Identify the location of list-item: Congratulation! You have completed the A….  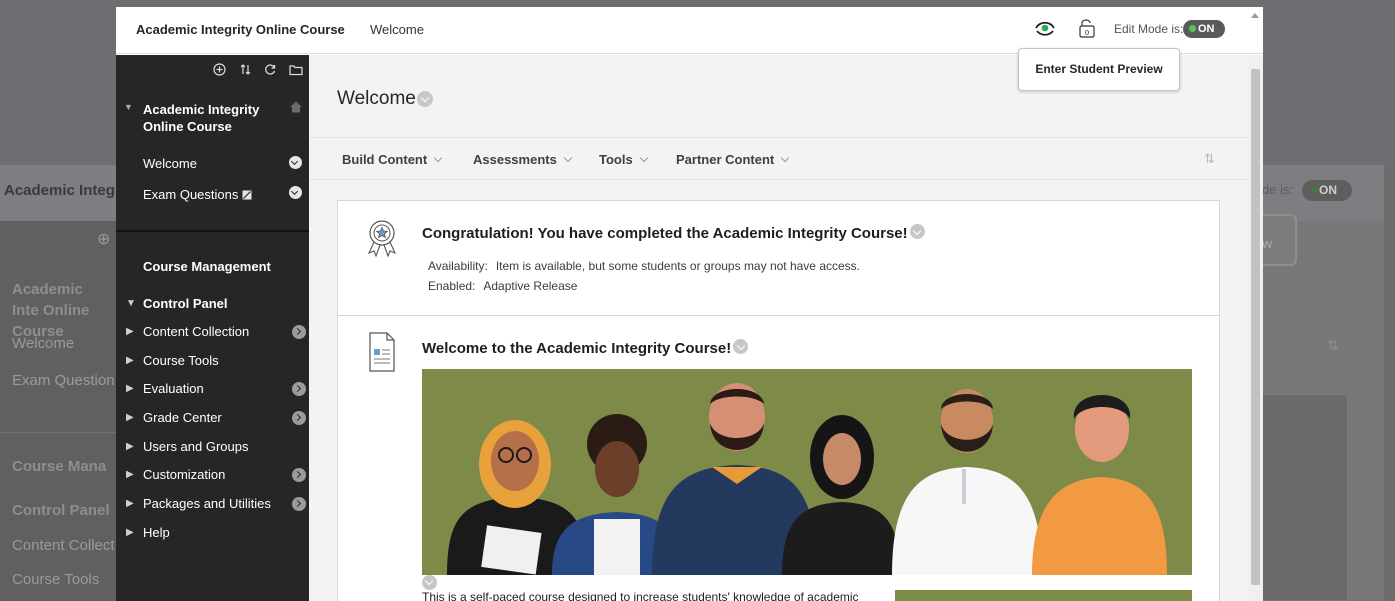
(778, 258).